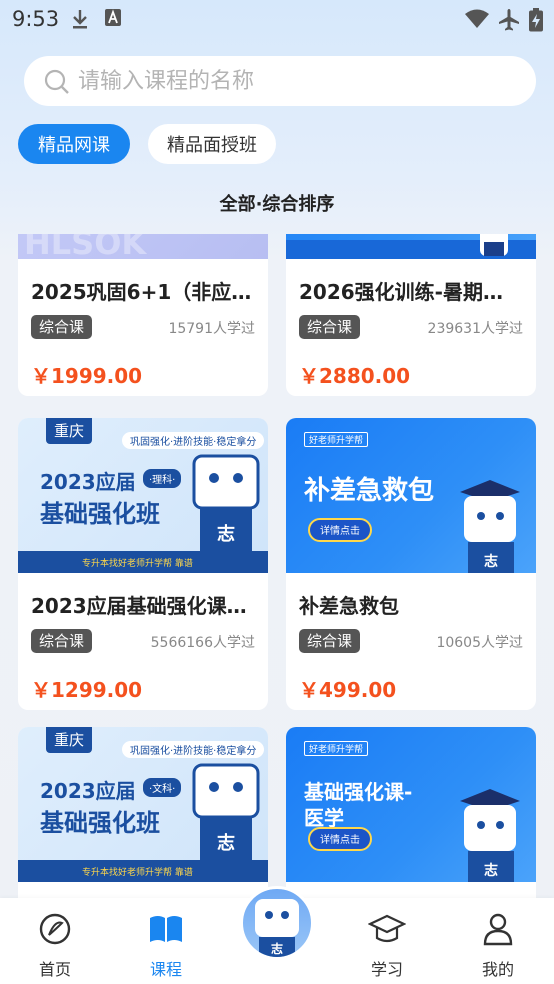  Describe the element at coordinates (212, 144) in the screenshot. I see `tab-face-to-face: 精品面授班` at that location.